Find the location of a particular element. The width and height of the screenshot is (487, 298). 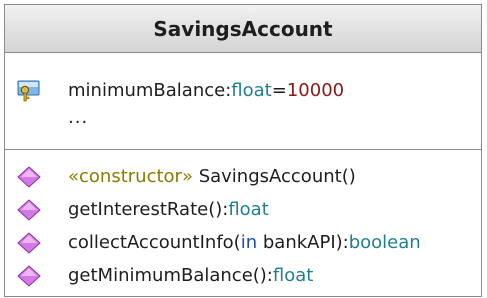

operation-signature: getMinimumBalance():float is located at coordinates (190, 275).